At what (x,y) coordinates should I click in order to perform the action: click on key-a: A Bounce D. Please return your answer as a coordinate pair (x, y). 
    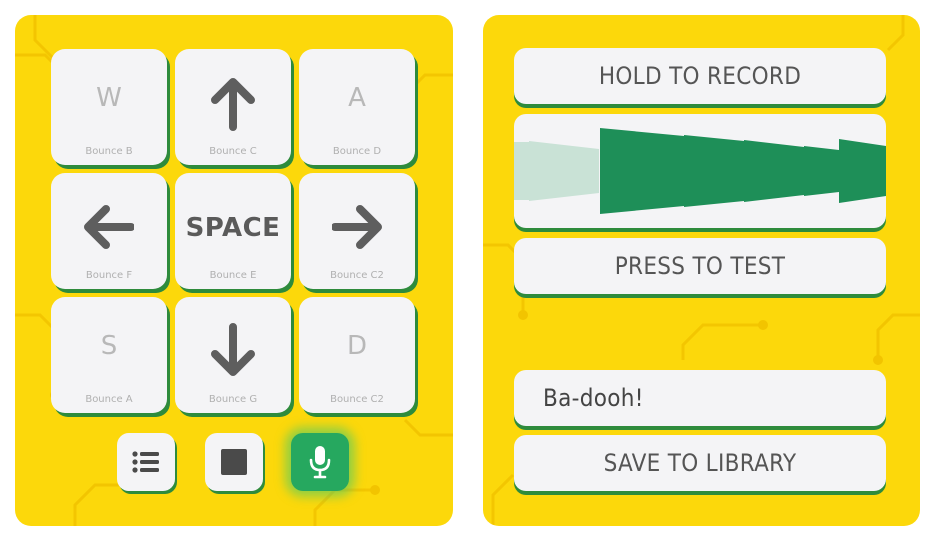
    Looking at the image, I should click on (357, 107).